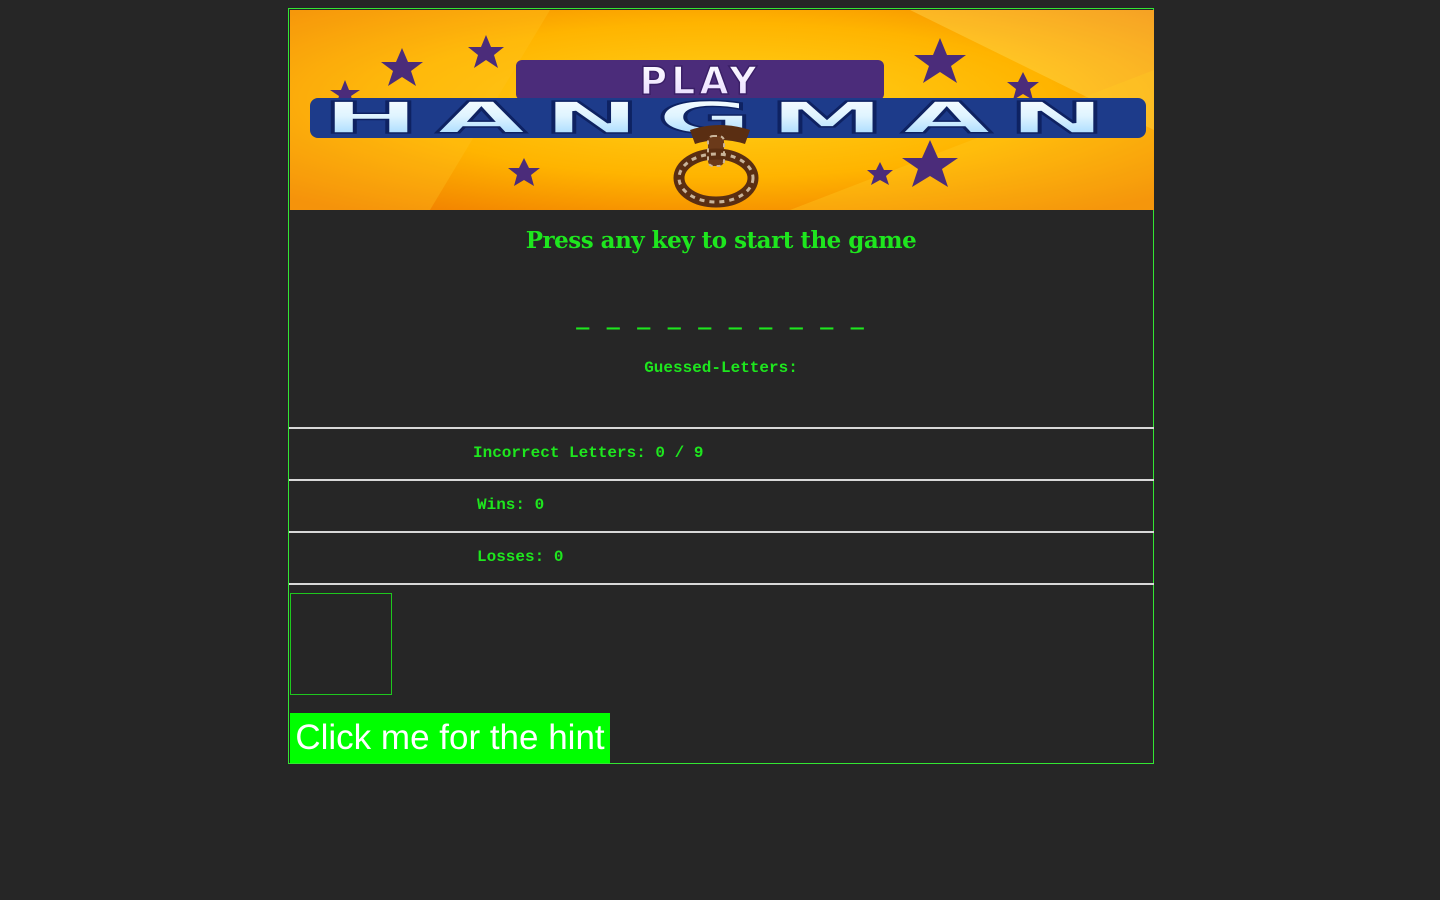 The height and width of the screenshot is (900, 1440). What do you see at coordinates (721, 452) in the screenshot?
I see `incorrect-letters-row: Incorrect Letters: 0 / 9` at bounding box center [721, 452].